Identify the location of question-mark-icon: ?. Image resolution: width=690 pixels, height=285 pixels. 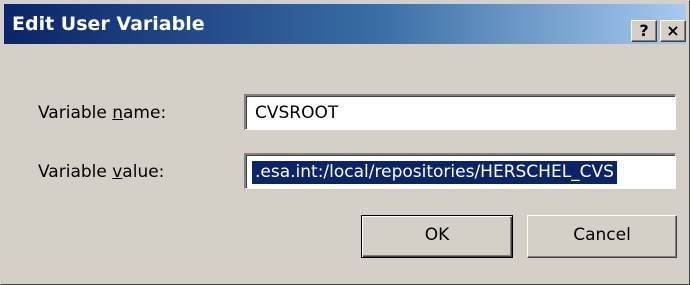
(644, 30).